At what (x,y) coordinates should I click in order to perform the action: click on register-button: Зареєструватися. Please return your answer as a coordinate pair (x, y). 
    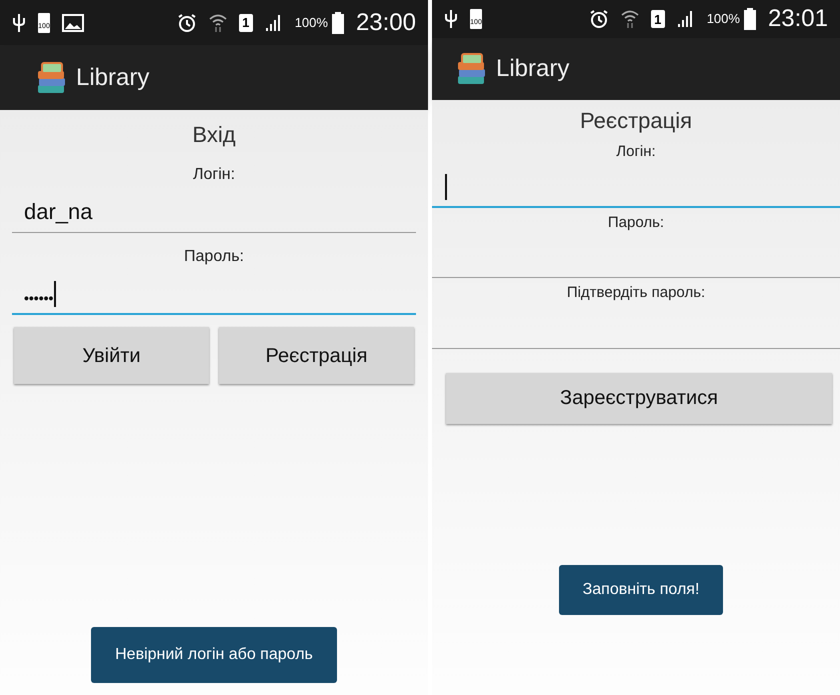
    Looking at the image, I should click on (639, 398).